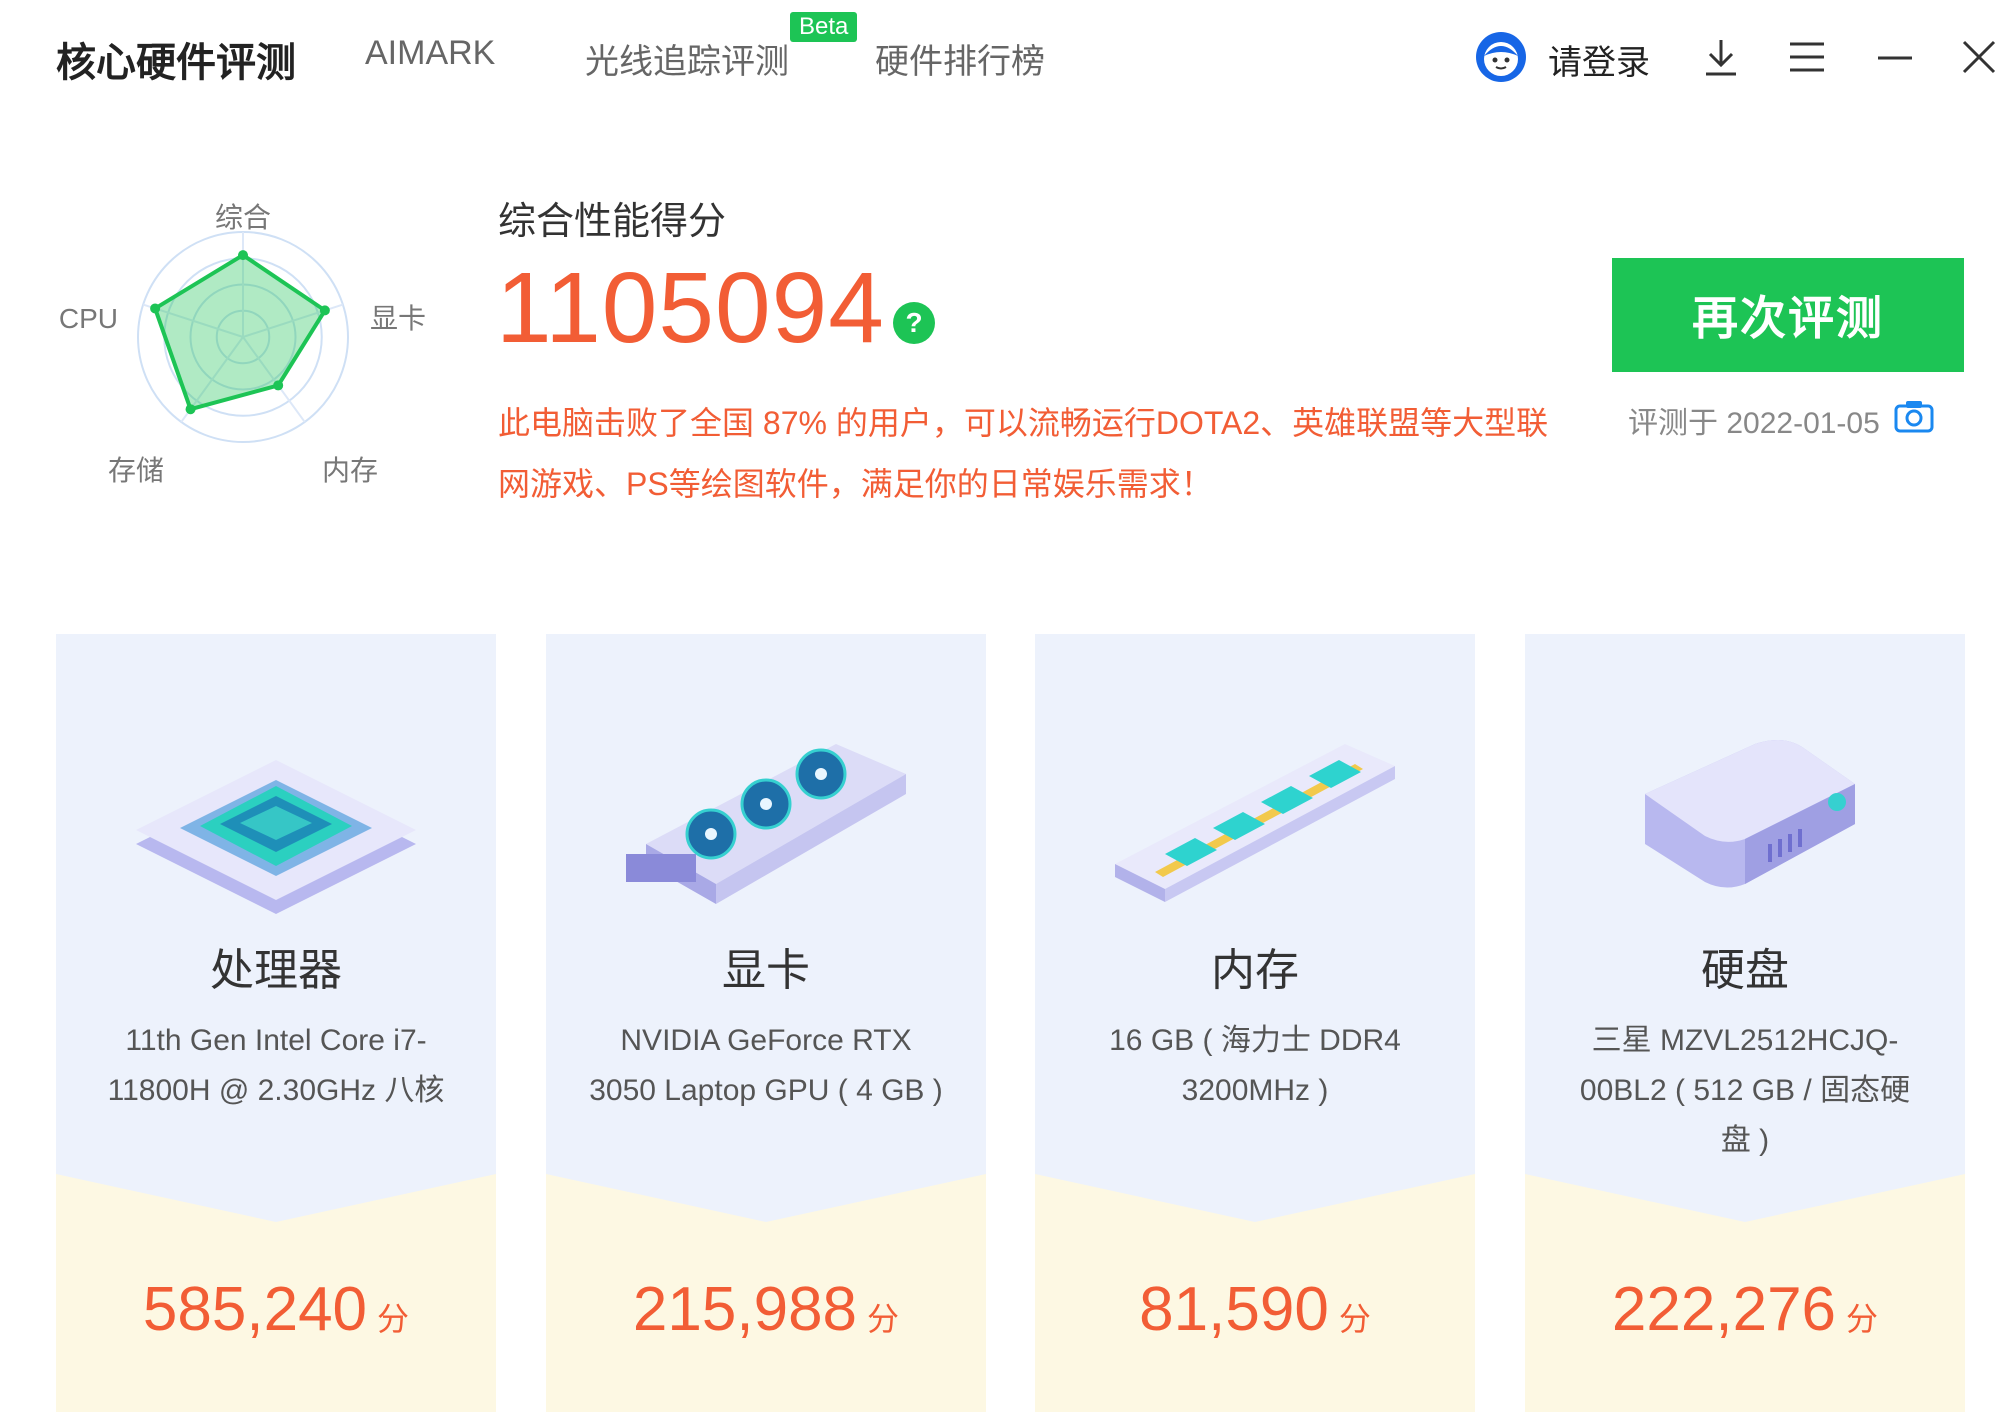 Image resolution: width=2010 pixels, height=1425 pixels. I want to click on card-score: 215,988 分, so click(766, 1309).